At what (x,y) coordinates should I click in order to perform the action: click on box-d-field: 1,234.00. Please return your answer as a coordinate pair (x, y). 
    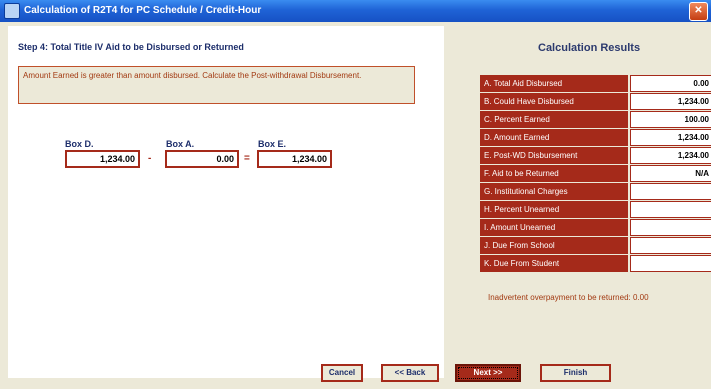
    Looking at the image, I should click on (102, 159).